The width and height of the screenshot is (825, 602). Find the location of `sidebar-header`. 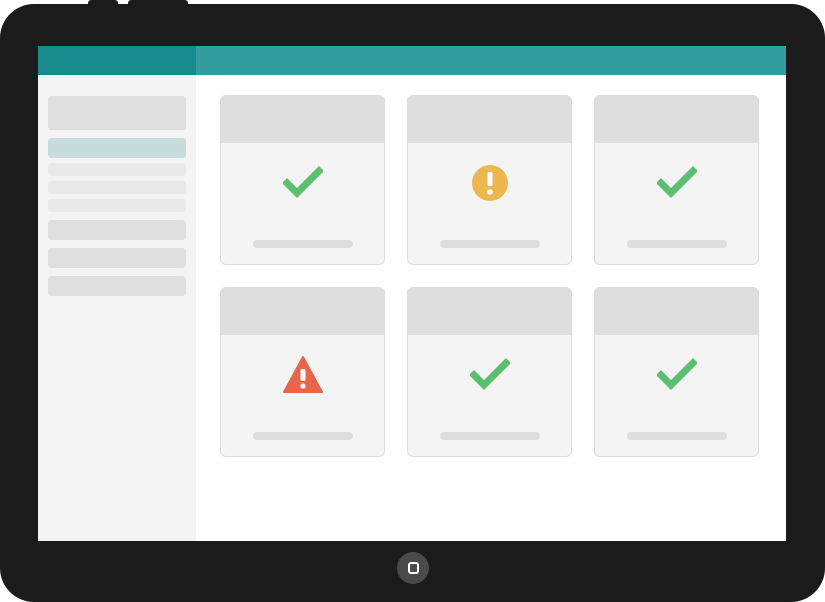

sidebar-header is located at coordinates (117, 113).